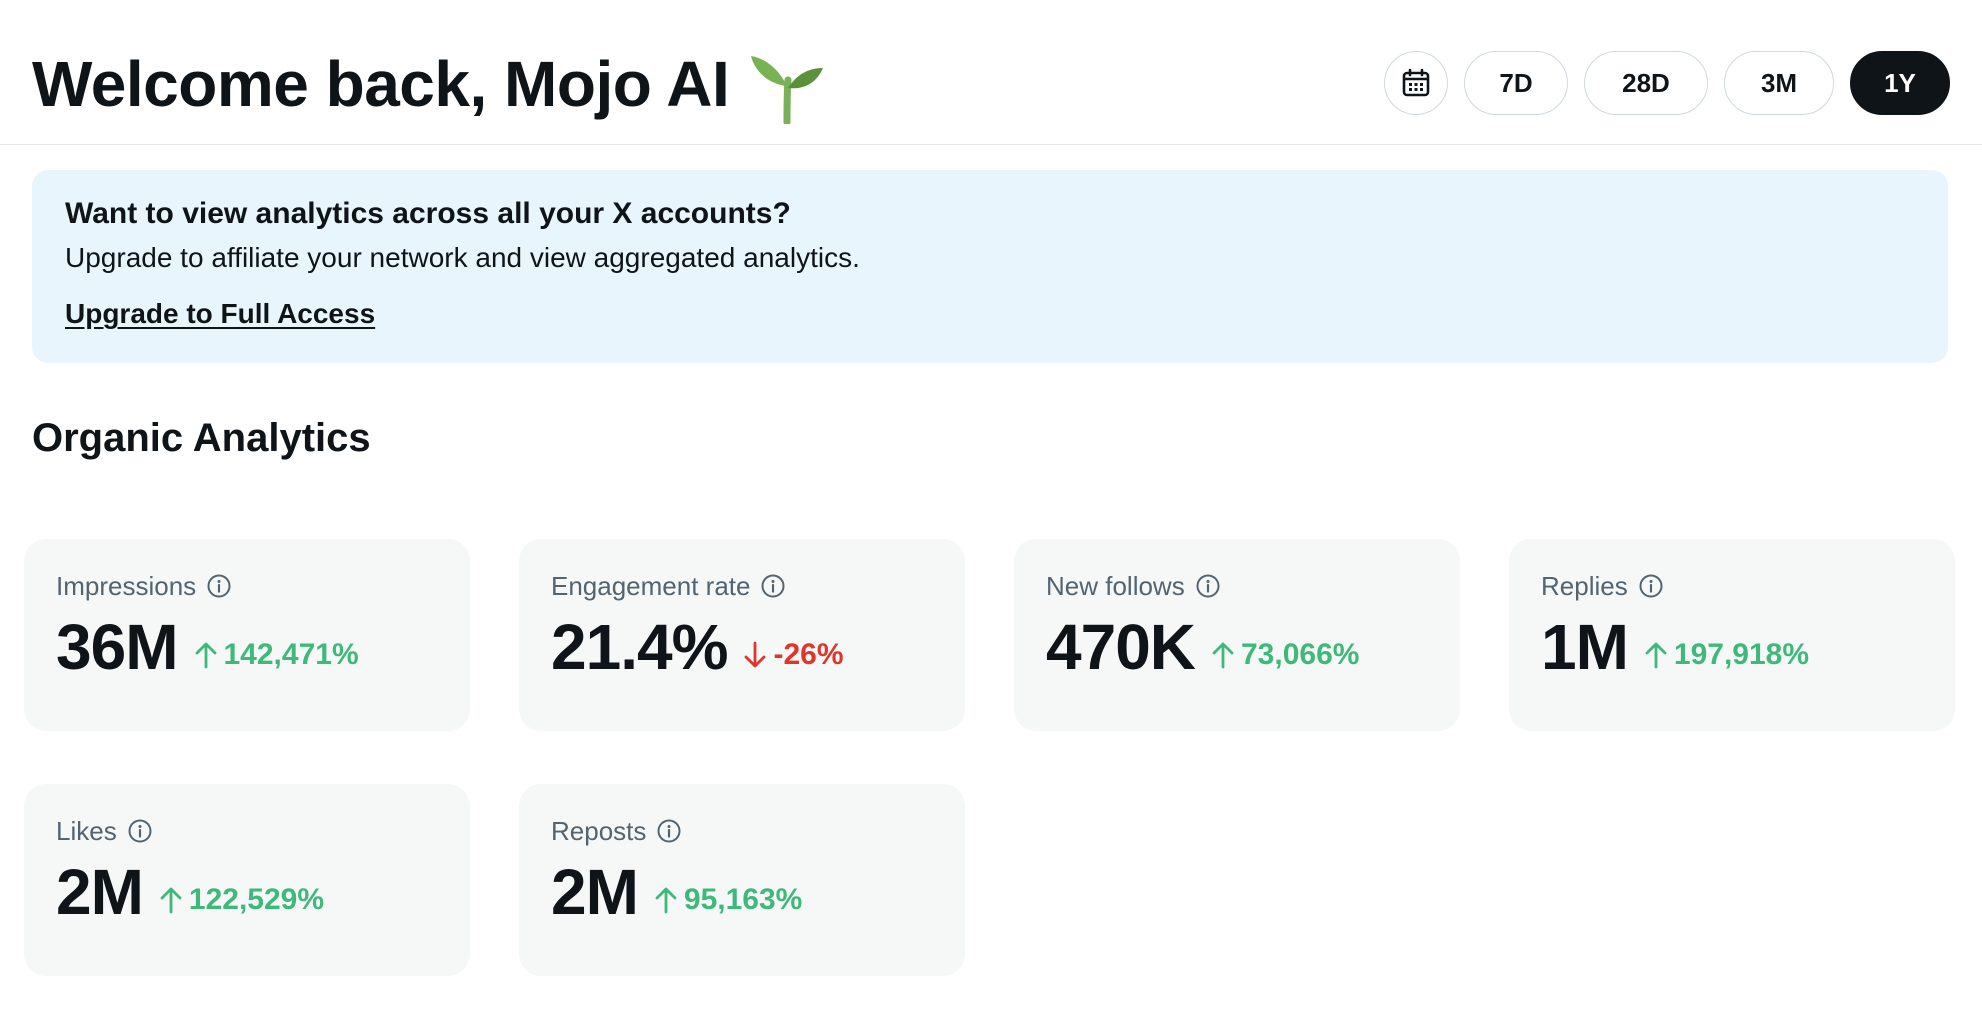  What do you see at coordinates (1585, 647) in the screenshot?
I see `stat-value: 1M` at bounding box center [1585, 647].